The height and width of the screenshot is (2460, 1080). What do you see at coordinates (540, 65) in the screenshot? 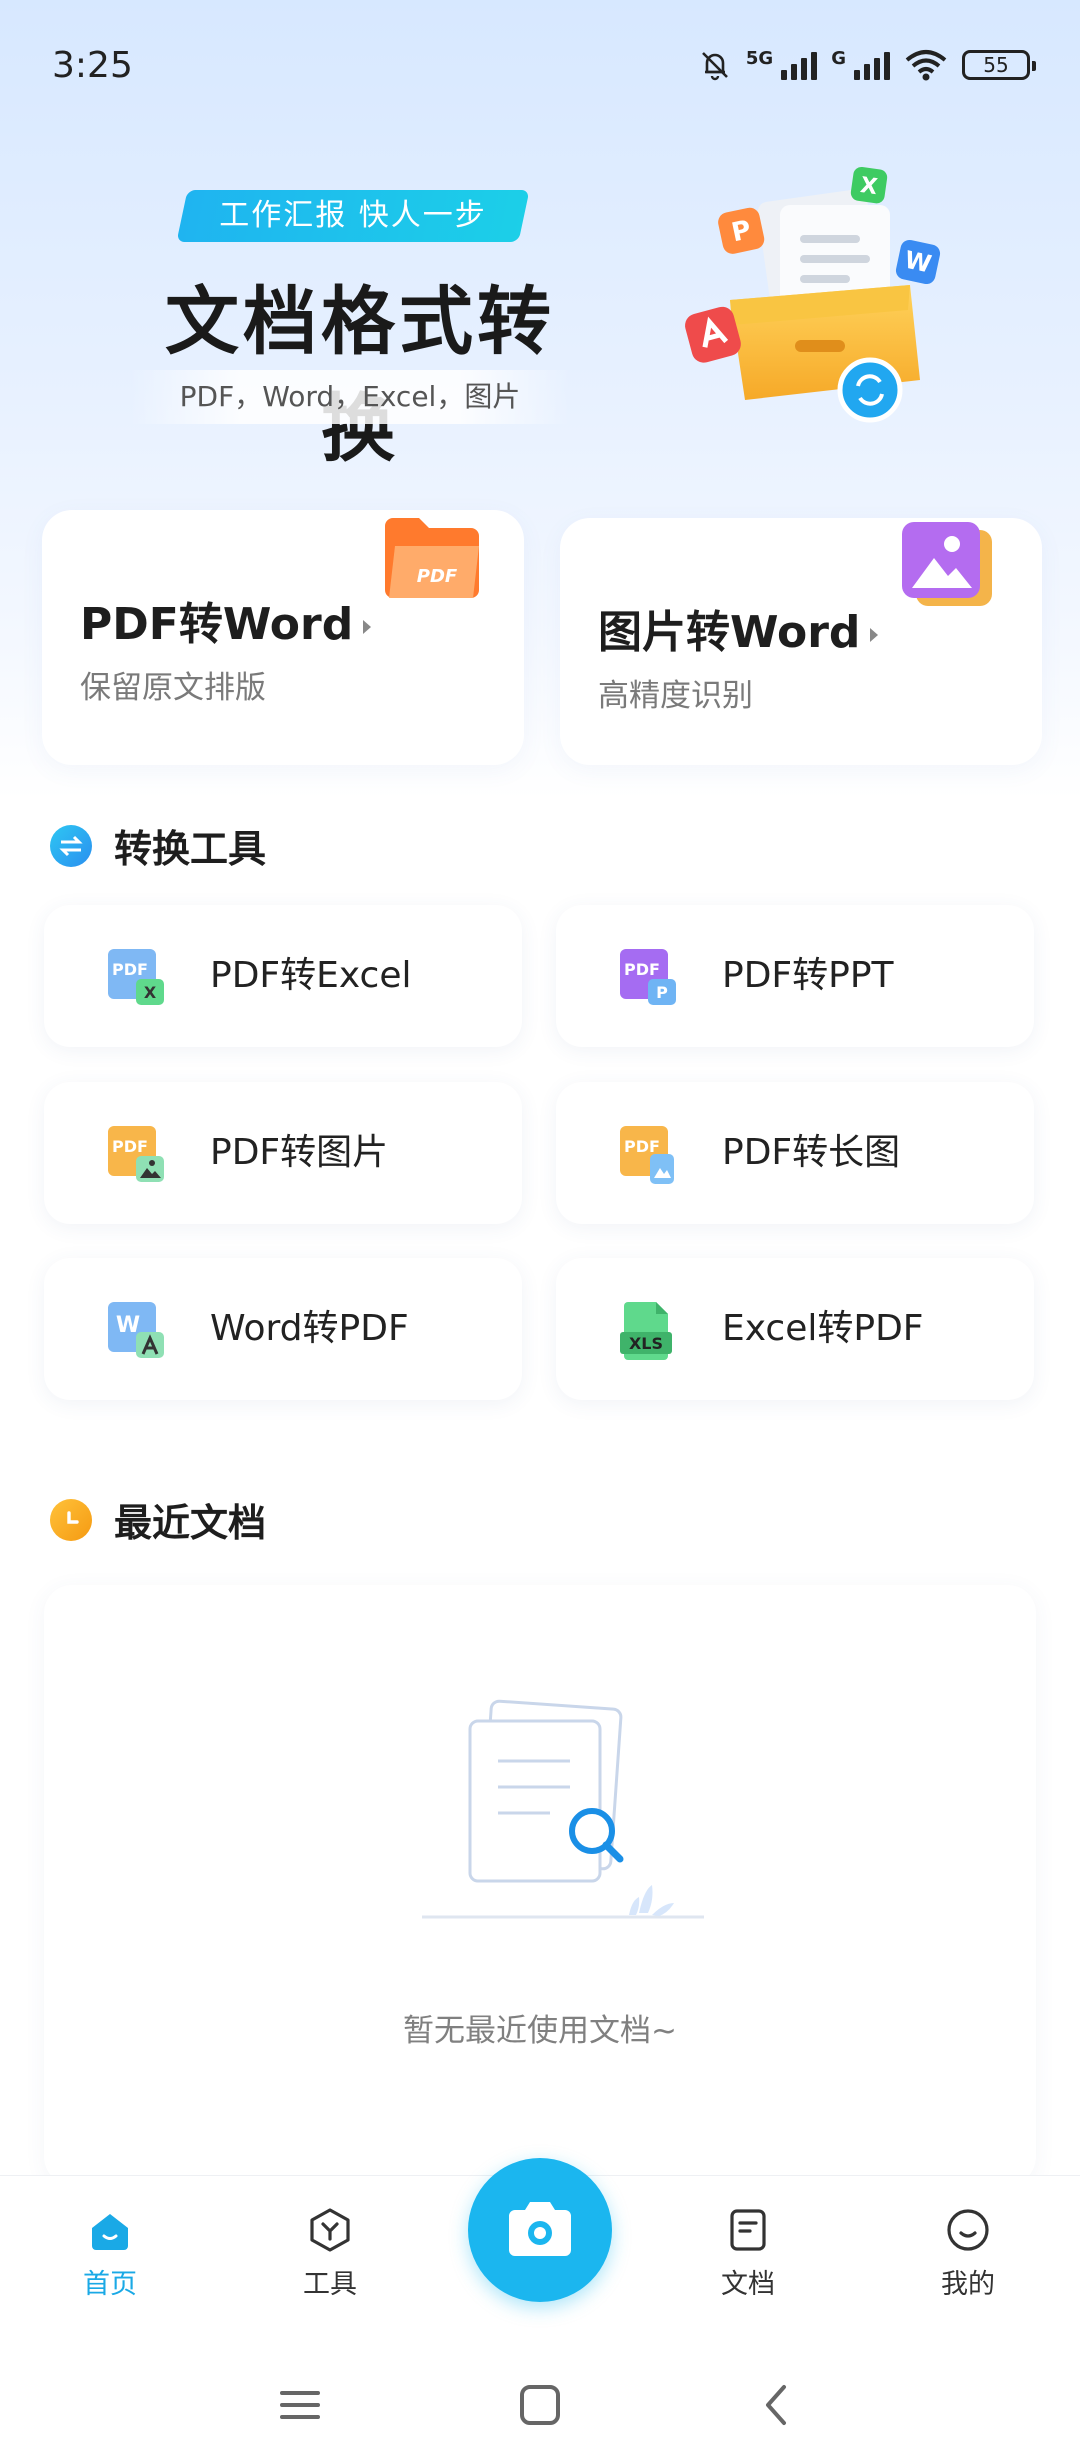
I see `status-bar: 3:25 5G G 55` at bounding box center [540, 65].